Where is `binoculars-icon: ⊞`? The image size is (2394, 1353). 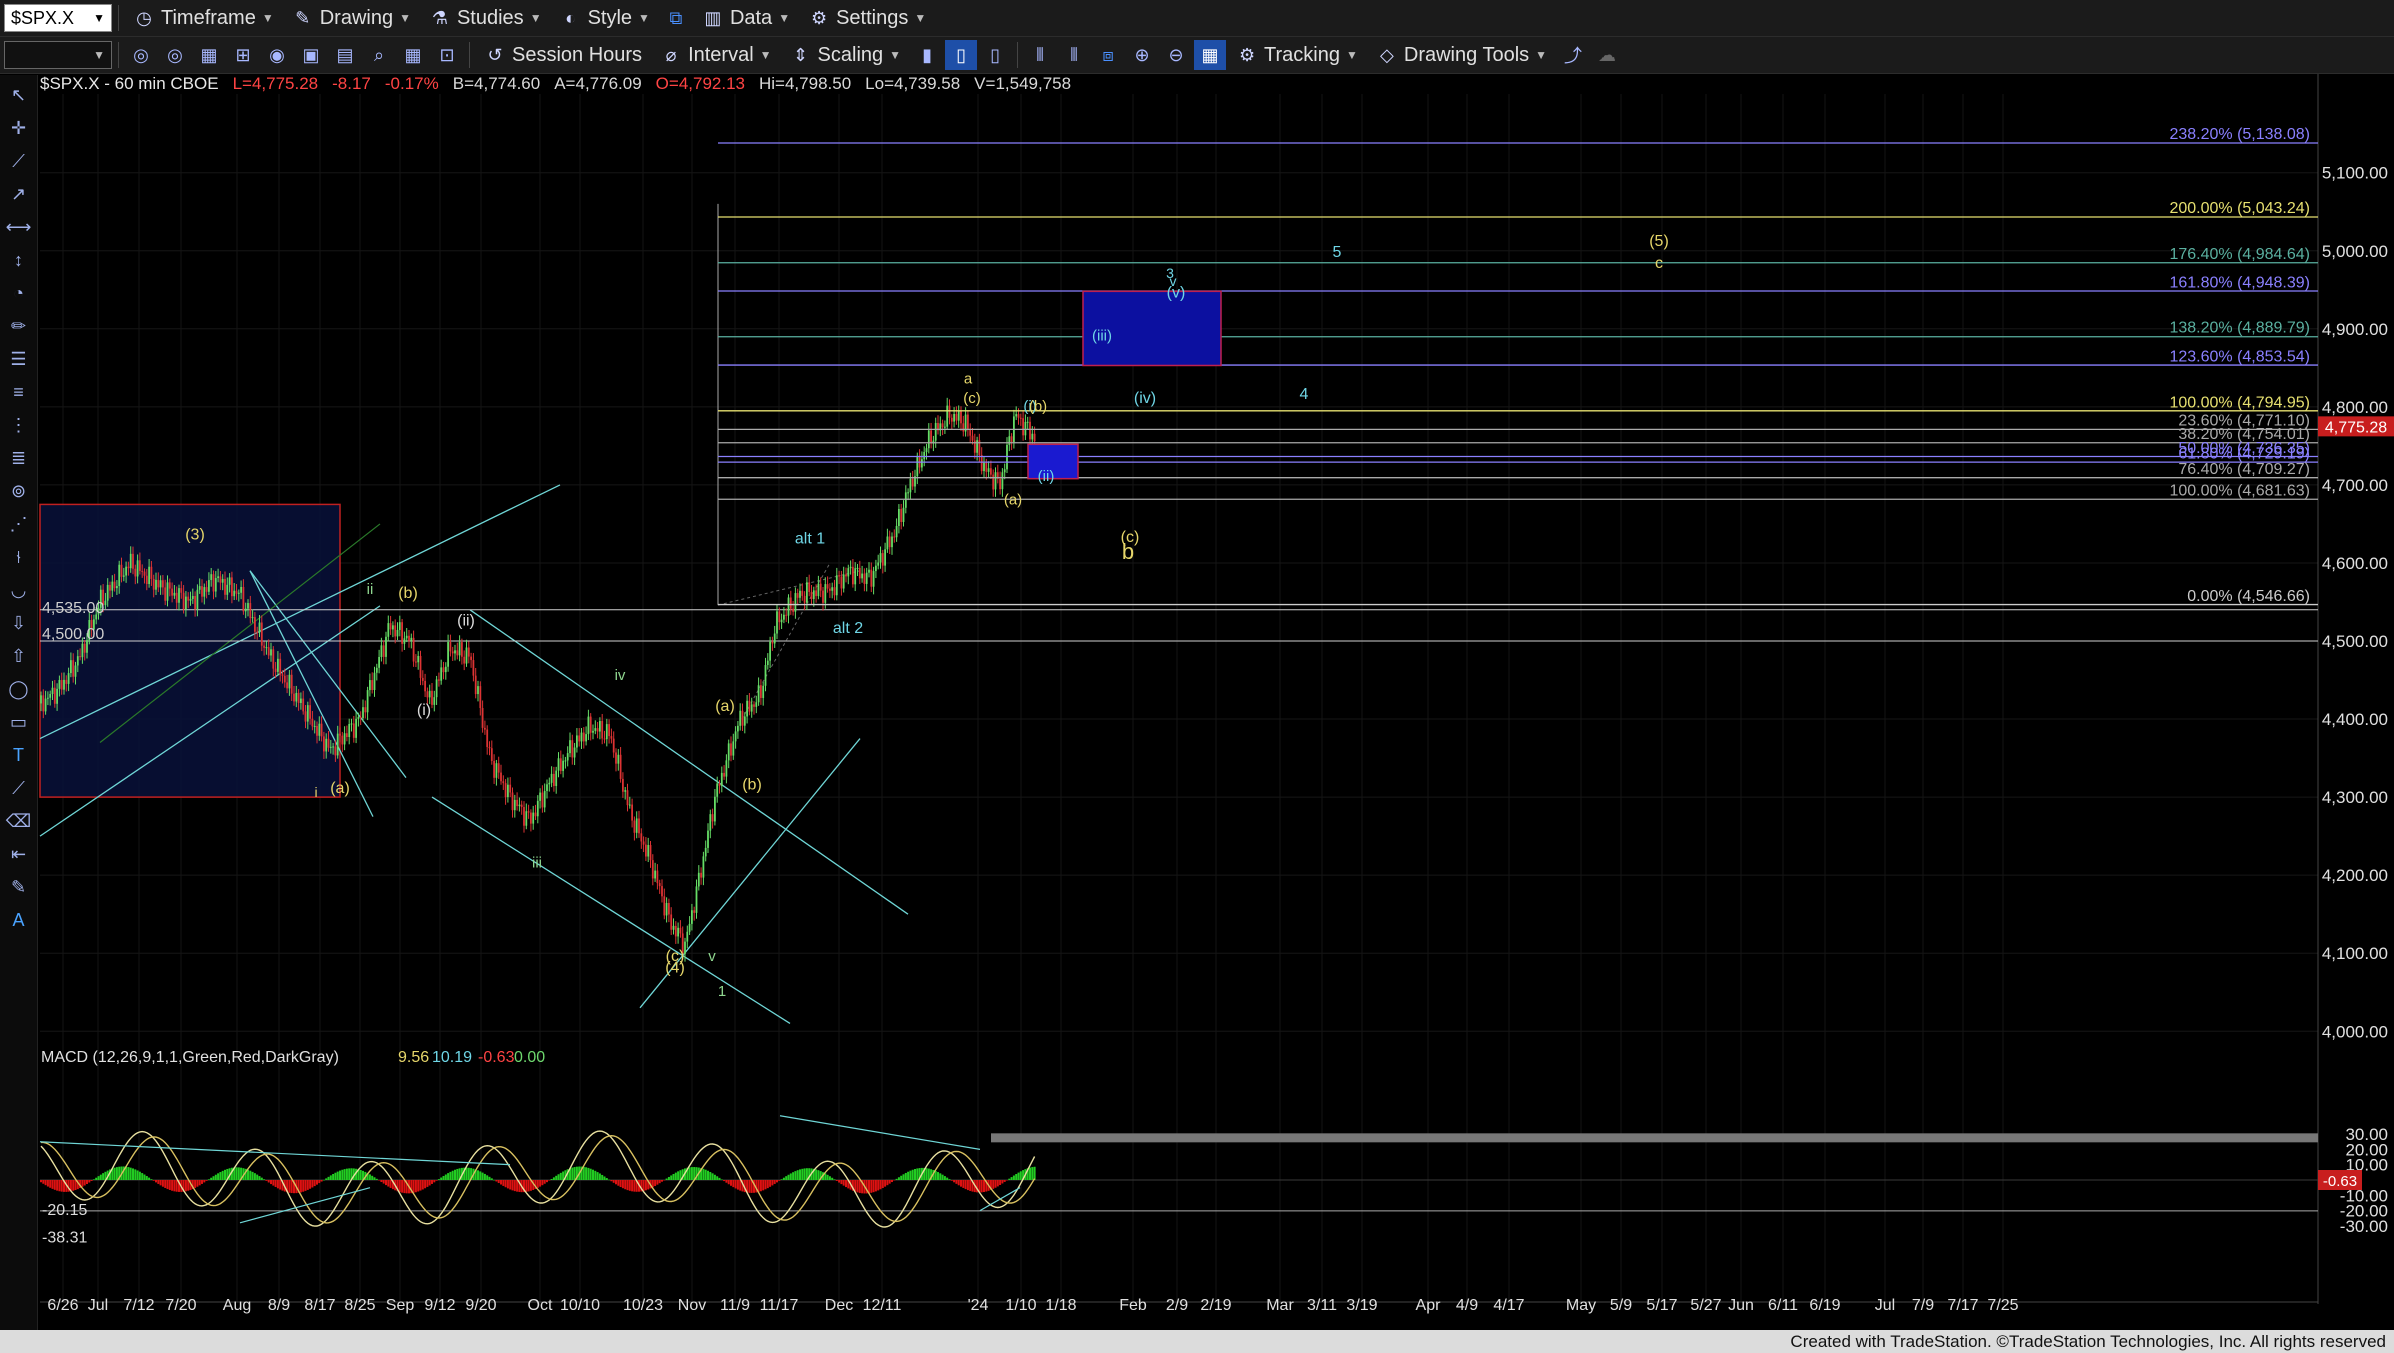
binoculars-icon: ⊞ is located at coordinates (243, 55).